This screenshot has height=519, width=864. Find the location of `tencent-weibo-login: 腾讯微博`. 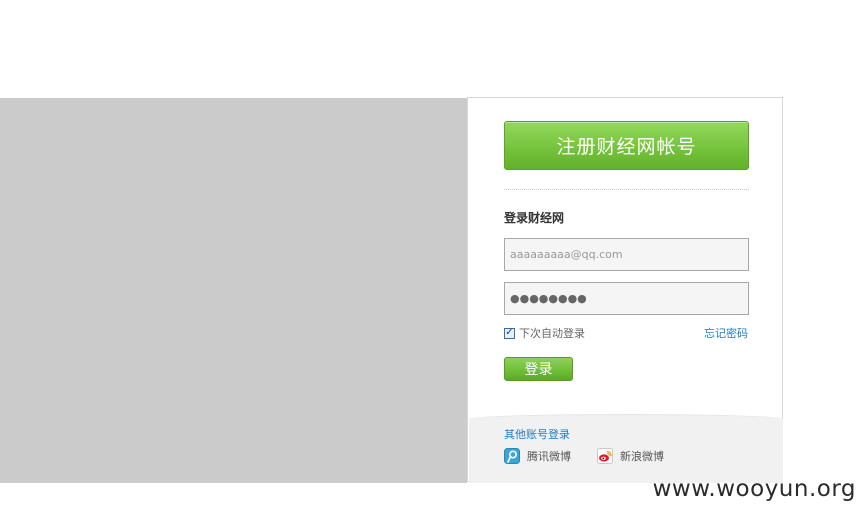

tencent-weibo-login: 腾讯微博 is located at coordinates (537, 456).